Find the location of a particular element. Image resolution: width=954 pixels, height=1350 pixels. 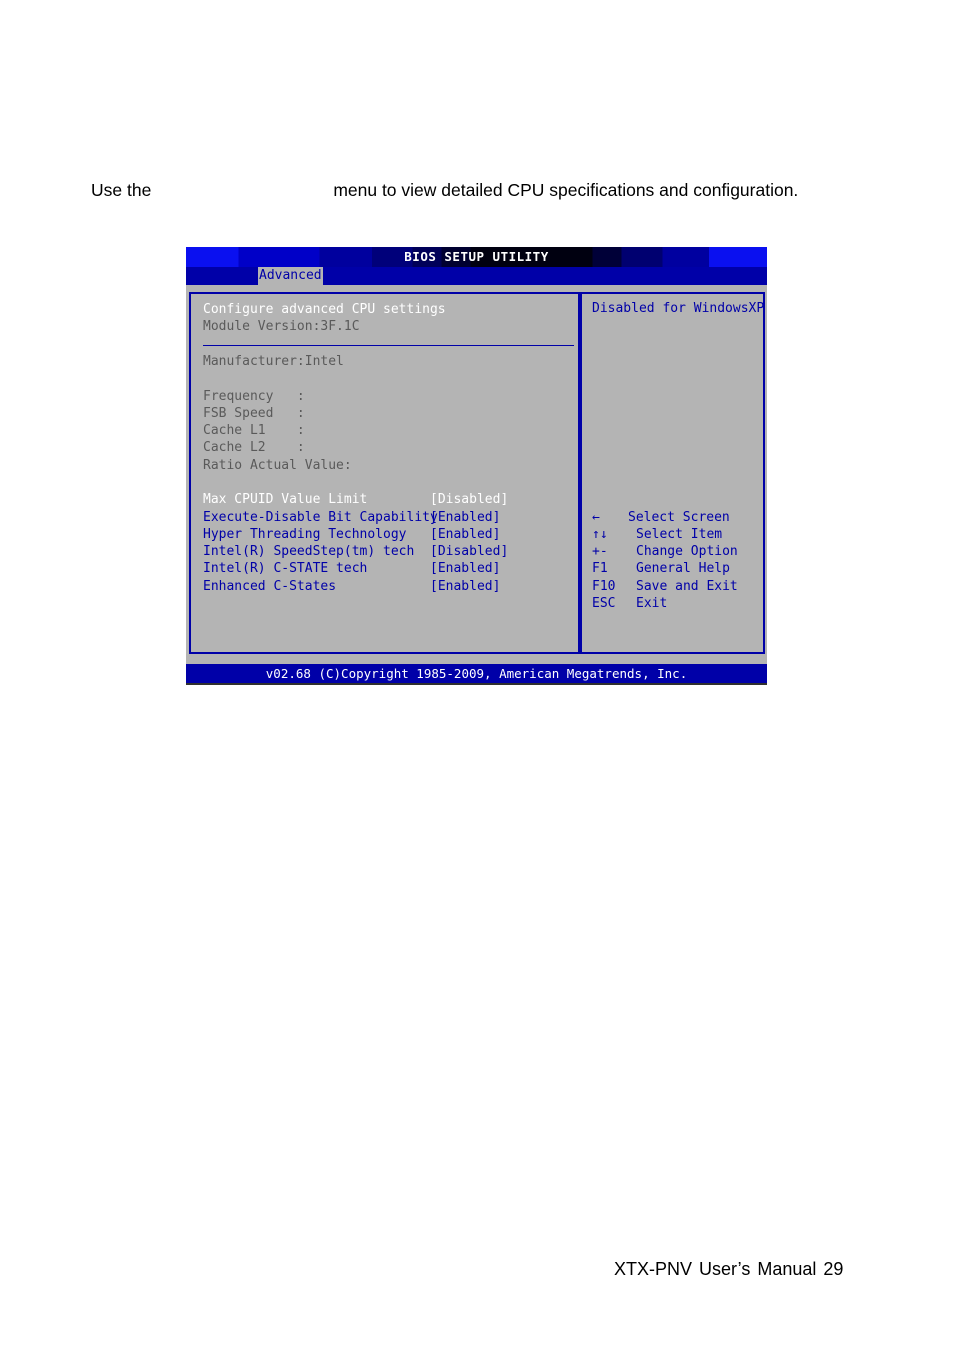

key-desc: Select Screen is located at coordinates (679, 517).